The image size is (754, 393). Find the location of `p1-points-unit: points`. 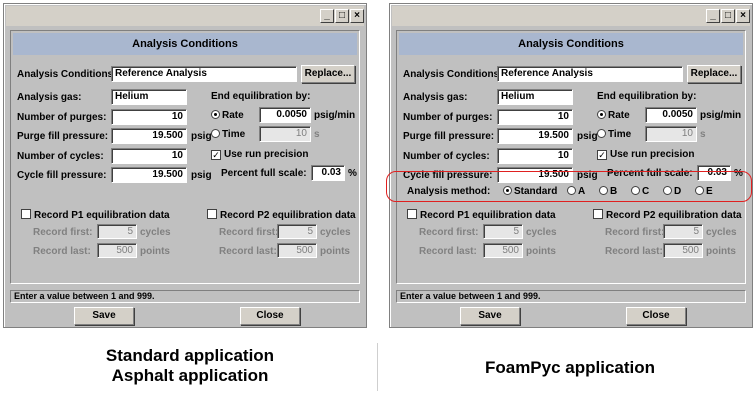

p1-points-unit: points is located at coordinates (541, 251).